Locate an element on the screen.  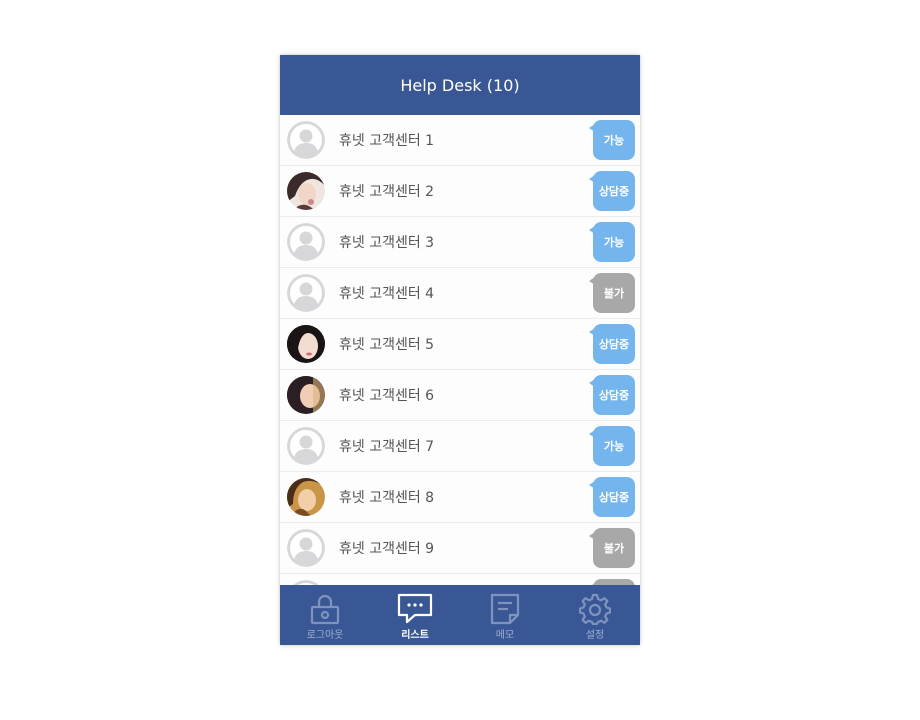
agent-name: 휴넷 고객센터 1 is located at coordinates (387, 141).